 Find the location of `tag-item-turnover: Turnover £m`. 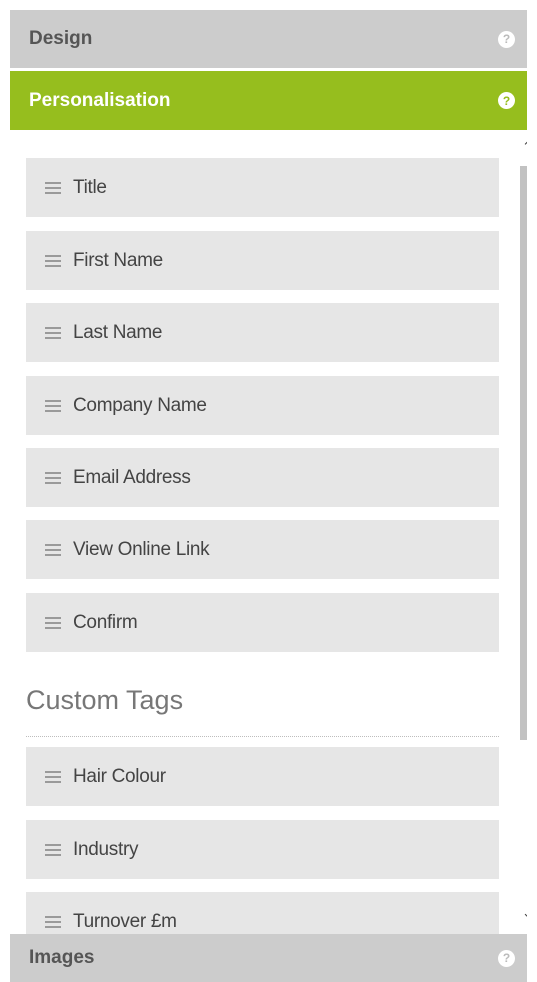

tag-item-turnover: Turnover £m is located at coordinates (262, 913).